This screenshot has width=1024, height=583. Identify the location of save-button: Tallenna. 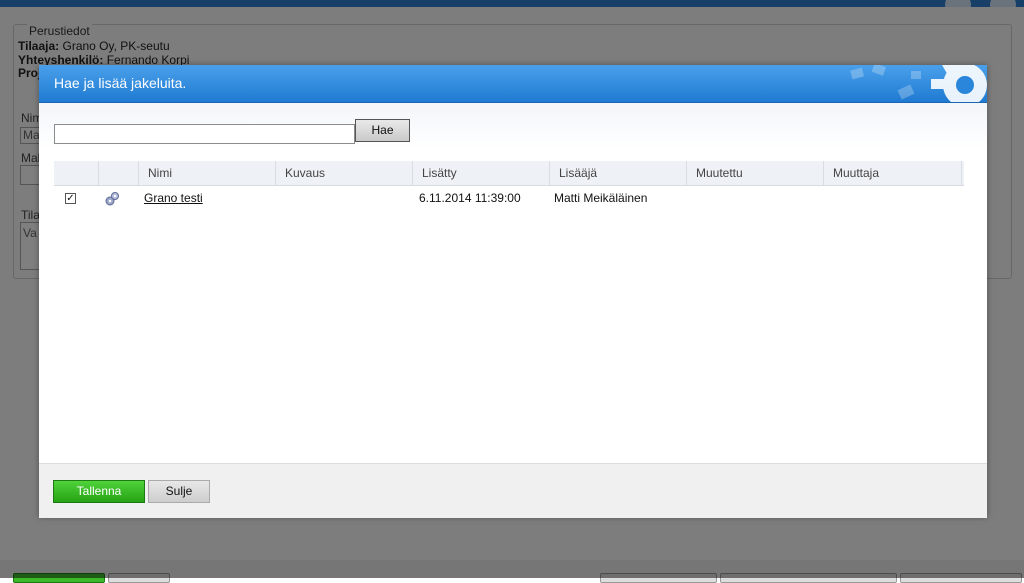
(99, 491).